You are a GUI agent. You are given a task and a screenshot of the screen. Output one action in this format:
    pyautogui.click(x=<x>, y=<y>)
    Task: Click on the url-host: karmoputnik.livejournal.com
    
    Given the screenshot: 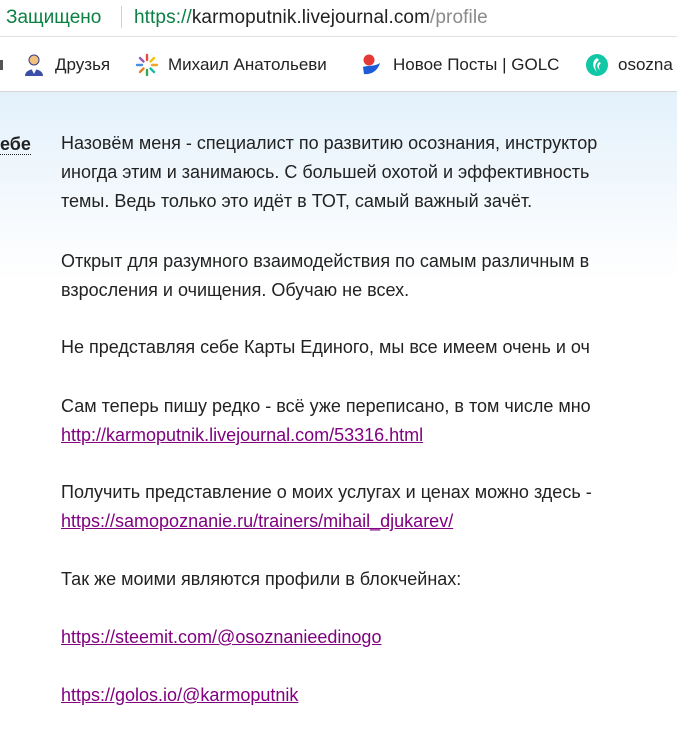 What is the action you would take?
    pyautogui.click(x=311, y=17)
    